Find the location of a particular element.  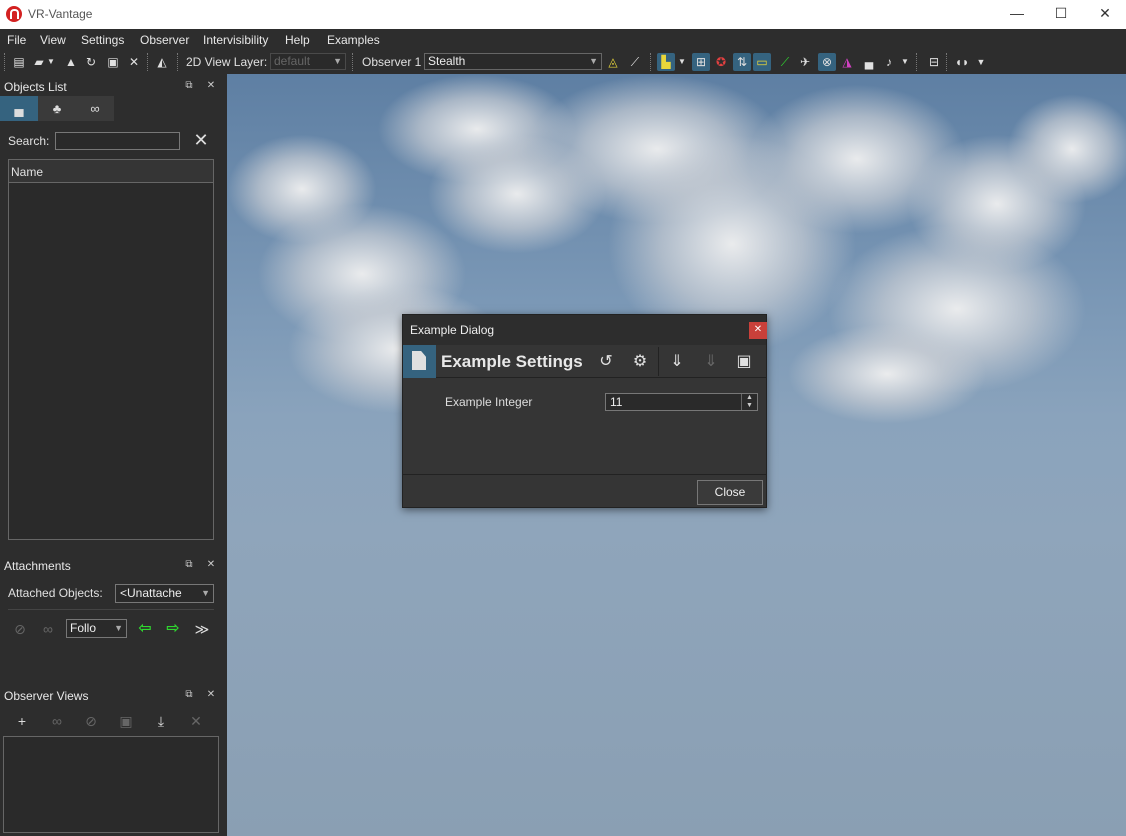

observer-views-list is located at coordinates (111, 784).